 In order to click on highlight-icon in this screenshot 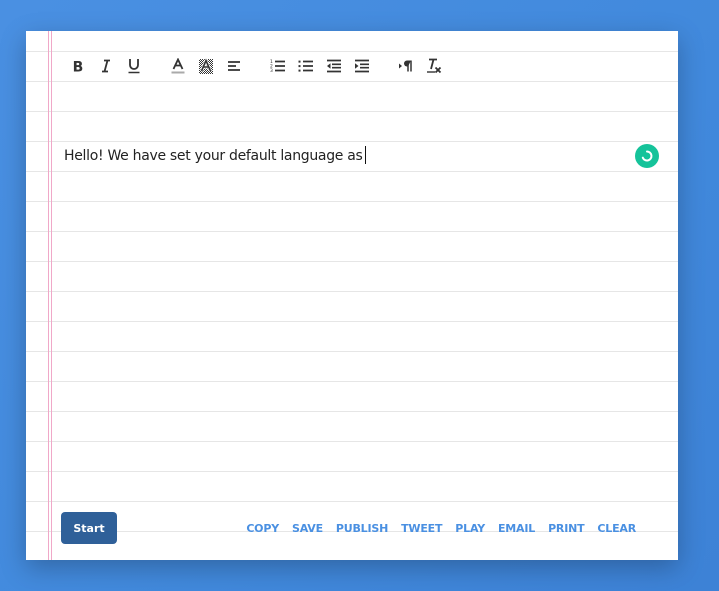, I will do `click(206, 66)`.